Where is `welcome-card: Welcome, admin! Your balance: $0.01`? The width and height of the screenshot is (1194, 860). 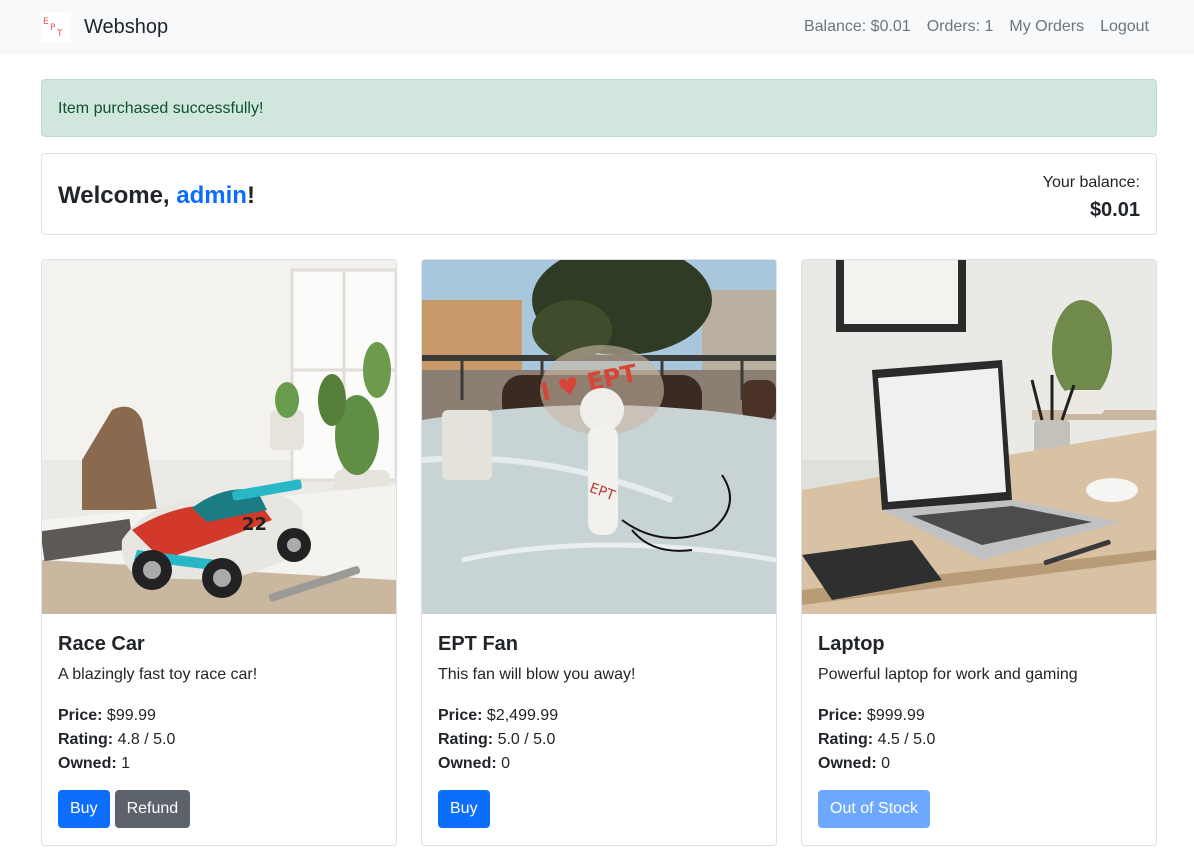
welcome-card: Welcome, admin! Your balance: $0.01 is located at coordinates (599, 194).